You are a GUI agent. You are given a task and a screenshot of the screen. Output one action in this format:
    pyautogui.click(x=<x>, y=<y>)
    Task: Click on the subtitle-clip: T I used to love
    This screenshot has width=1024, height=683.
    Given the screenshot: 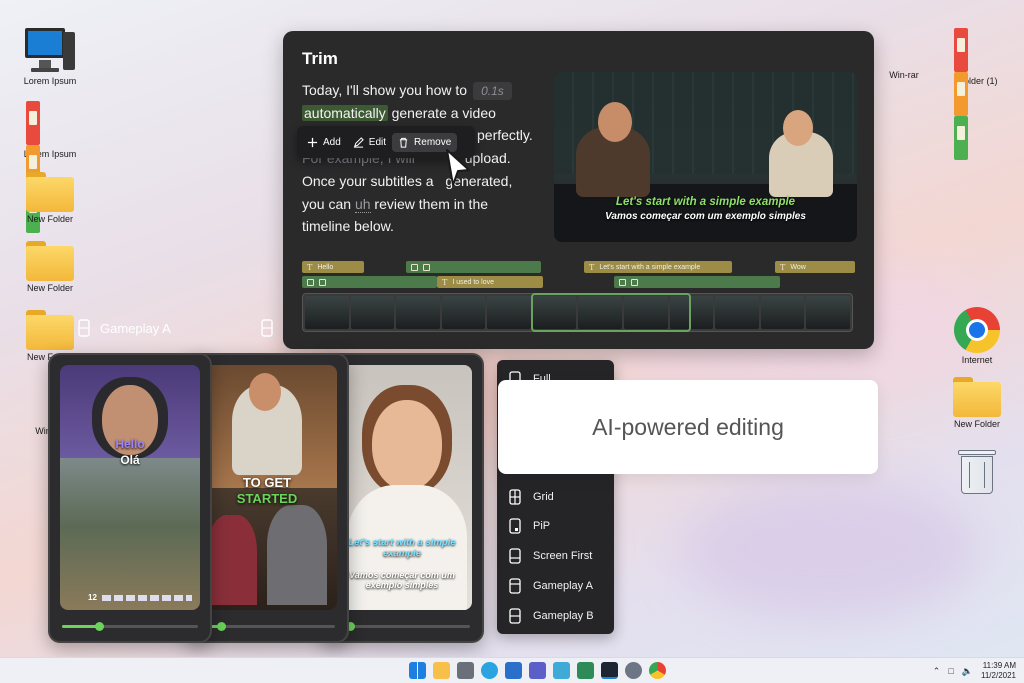 What is the action you would take?
    pyautogui.click(x=490, y=282)
    